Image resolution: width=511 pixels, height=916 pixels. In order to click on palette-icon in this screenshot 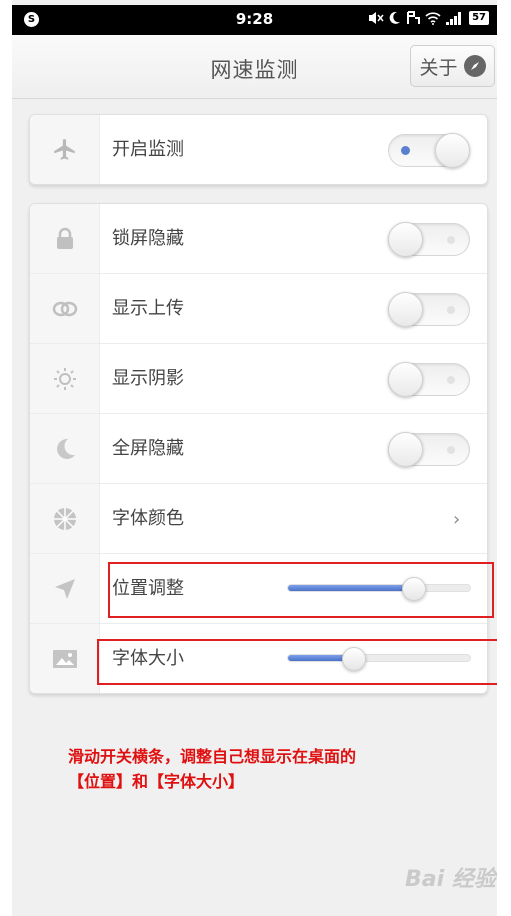, I will do `click(64, 518)`.